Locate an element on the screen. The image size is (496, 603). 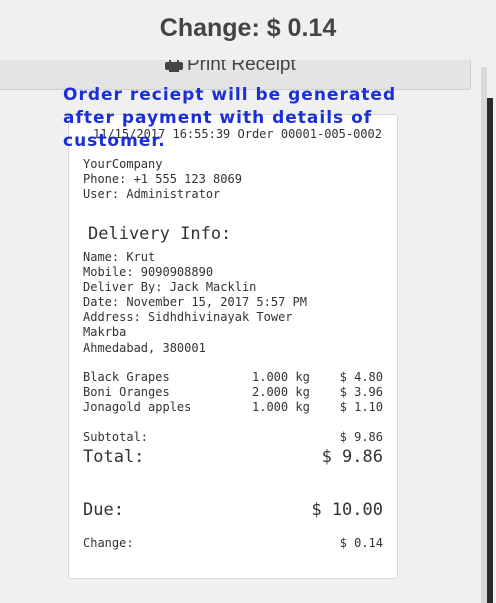
delivery-deliver-by: Deliver By: Jack Macklin is located at coordinates (170, 287).